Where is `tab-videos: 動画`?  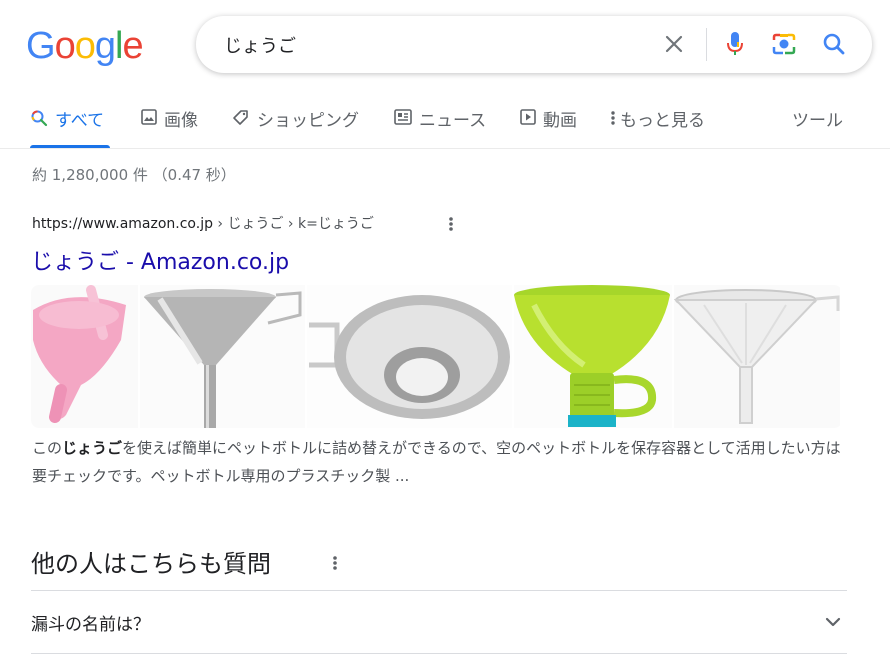
tab-videos: 動画 is located at coordinates (548, 127).